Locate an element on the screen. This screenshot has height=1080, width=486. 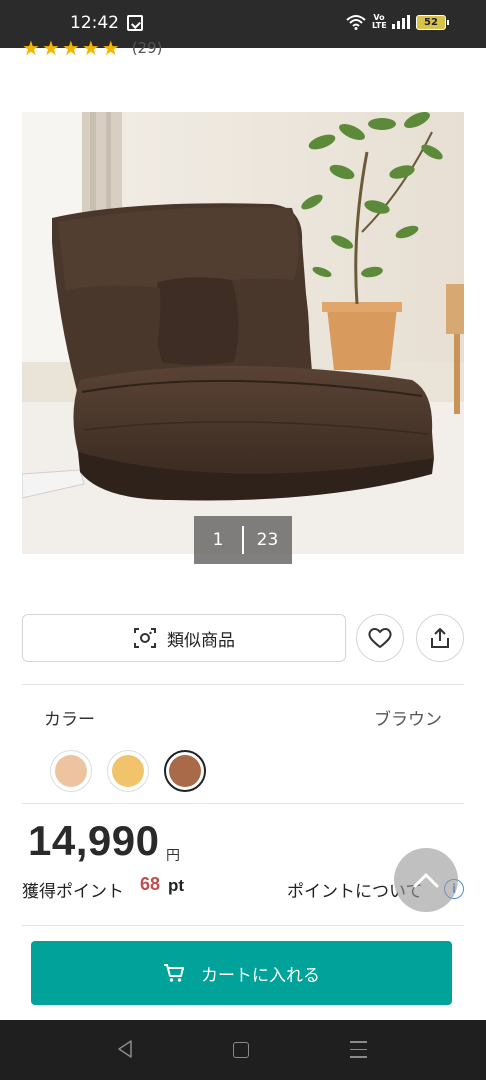
color-selected-value: ブラウン is located at coordinates (408, 720).